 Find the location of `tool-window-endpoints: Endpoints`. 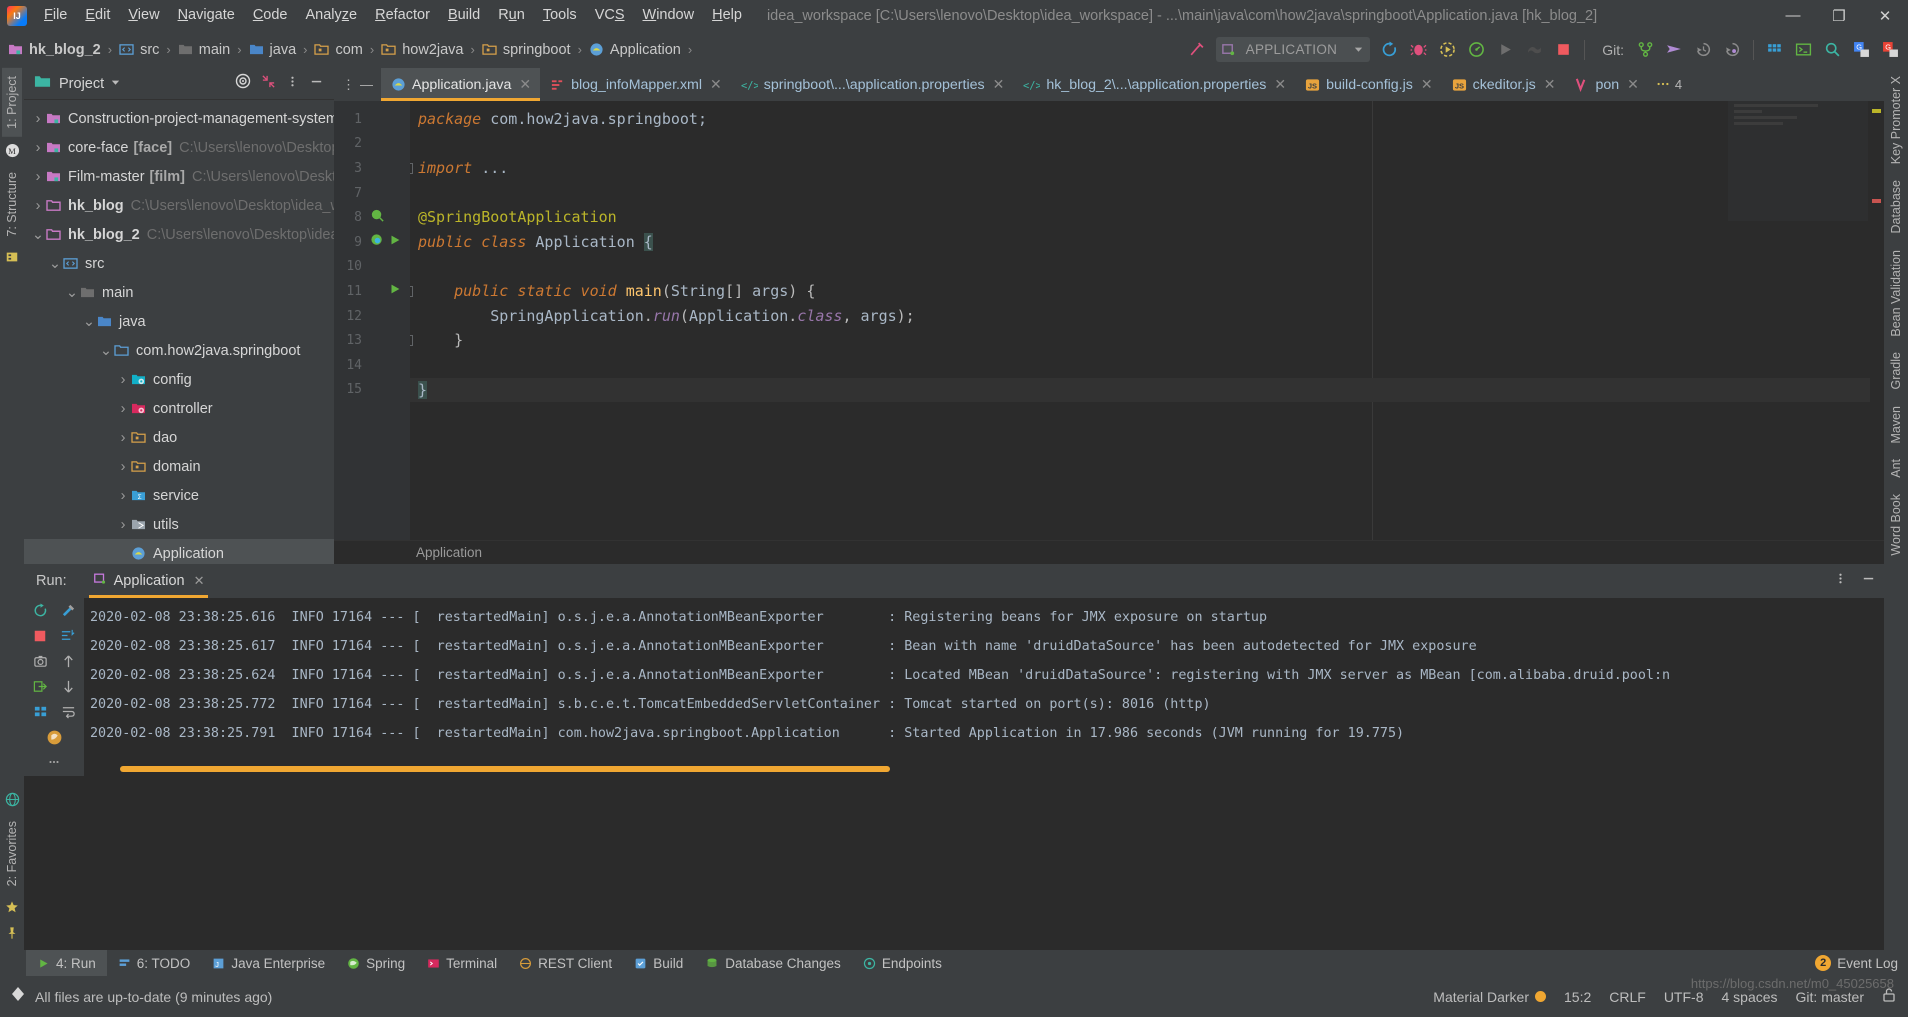

tool-window-endpoints: Endpoints is located at coordinates (902, 963).